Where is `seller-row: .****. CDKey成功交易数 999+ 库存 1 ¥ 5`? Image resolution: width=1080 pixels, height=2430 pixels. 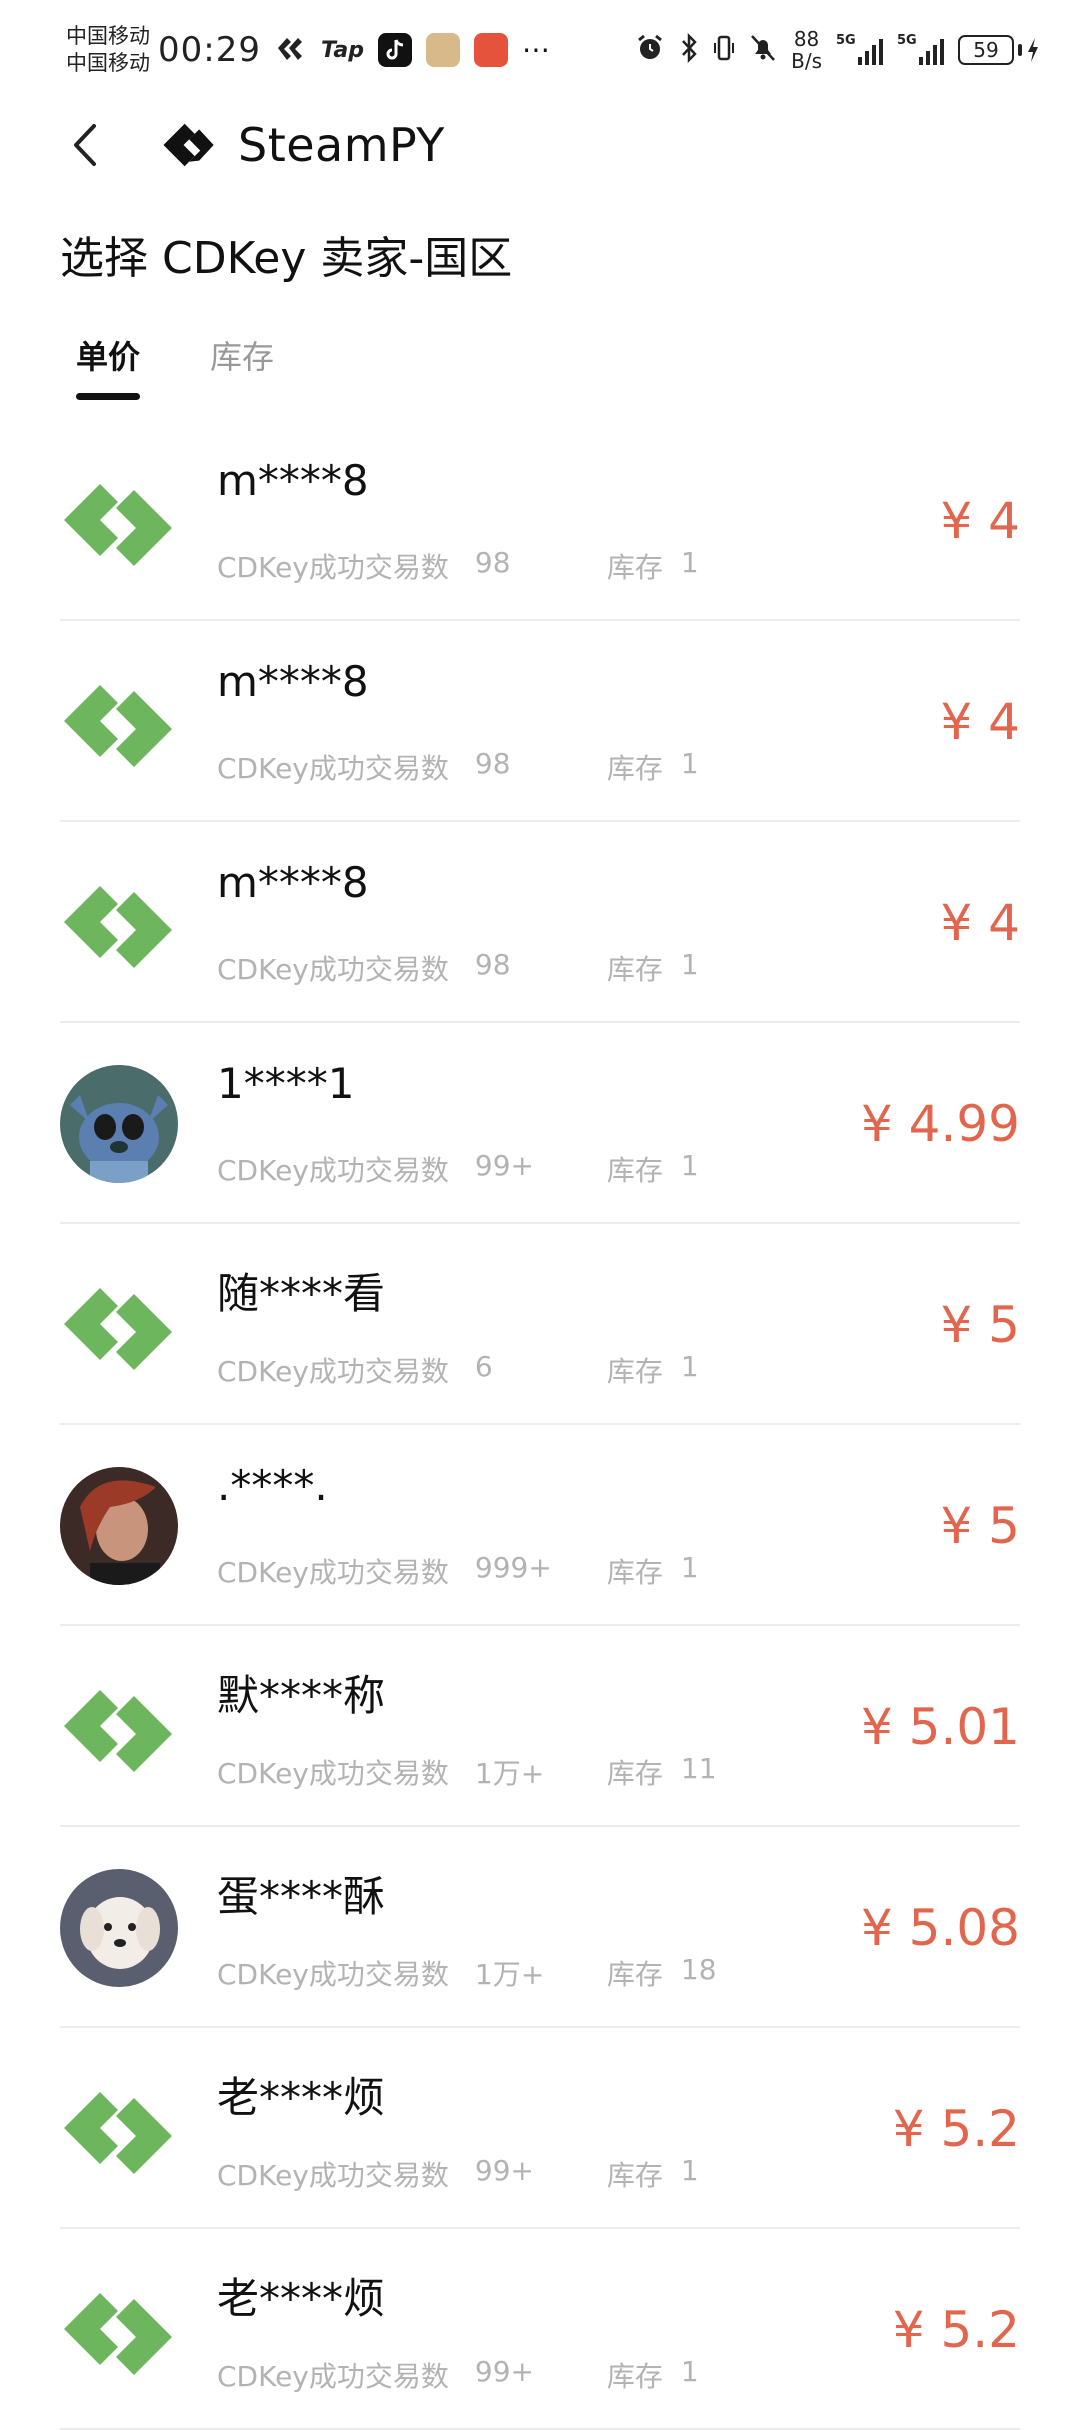 seller-row: .****. CDKey成功交易数 999+ 库存 1 ¥ 5 is located at coordinates (540, 1525).